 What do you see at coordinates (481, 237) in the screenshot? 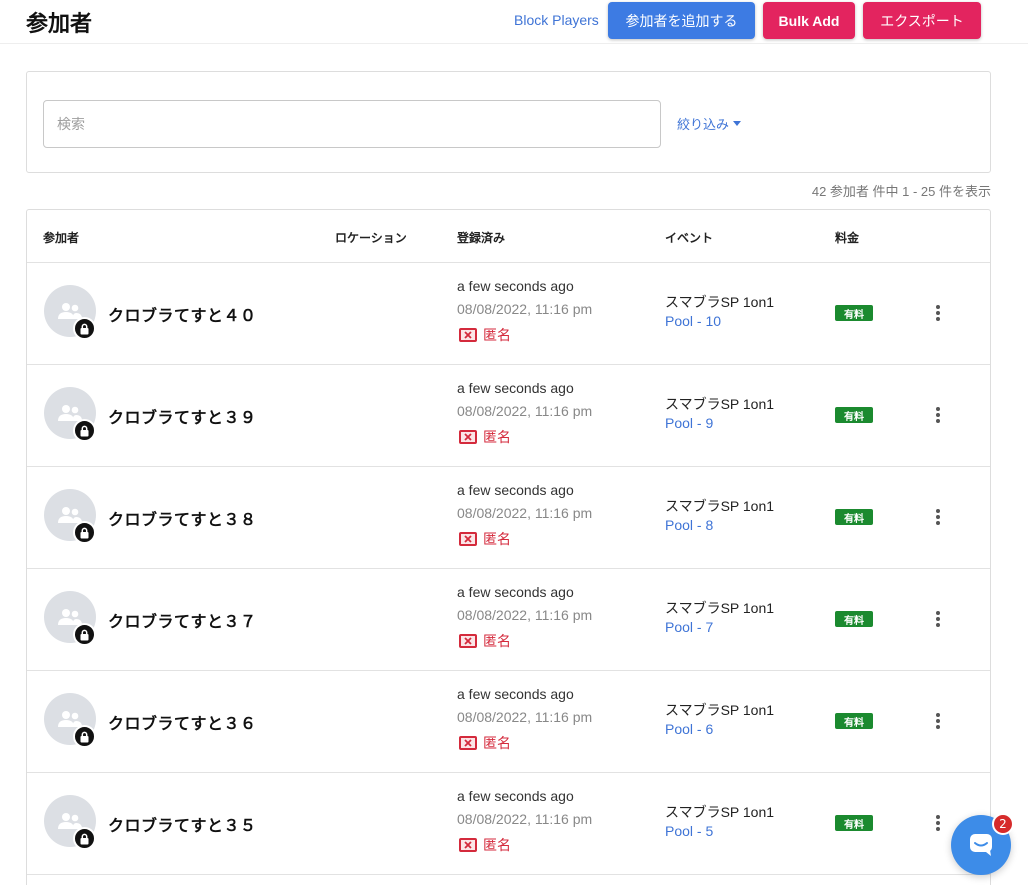
I see `column-header-registered: 登録済み` at bounding box center [481, 237].